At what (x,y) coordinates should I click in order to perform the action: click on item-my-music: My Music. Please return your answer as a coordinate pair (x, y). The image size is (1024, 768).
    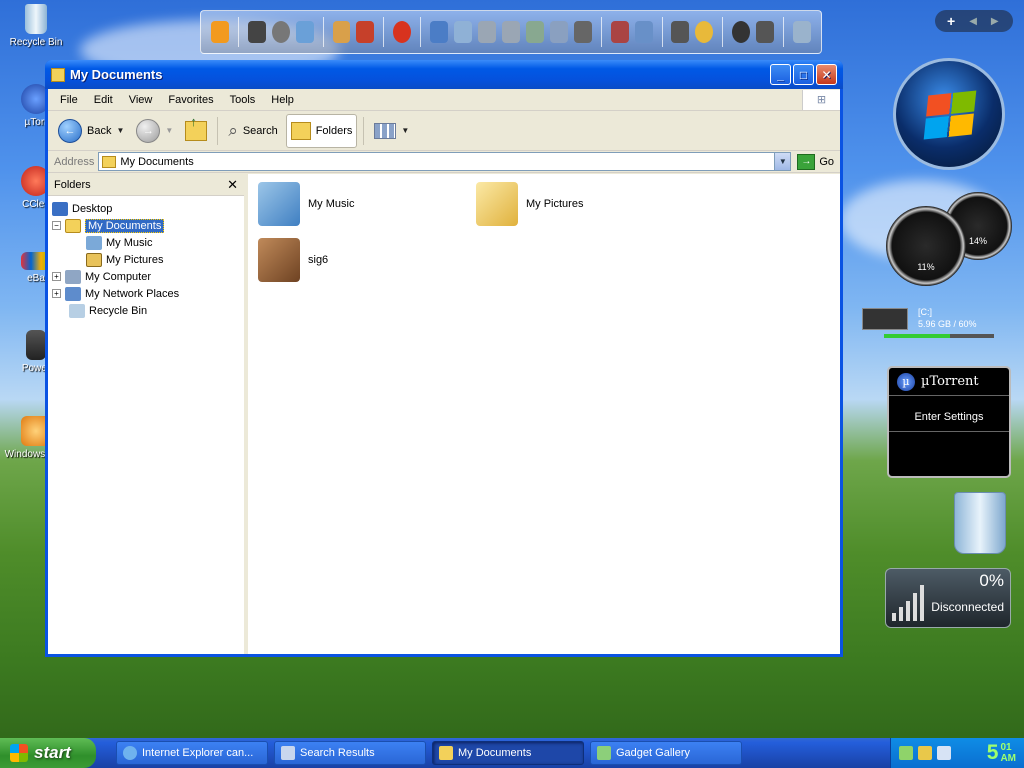
    Looking at the image, I should click on (306, 204).